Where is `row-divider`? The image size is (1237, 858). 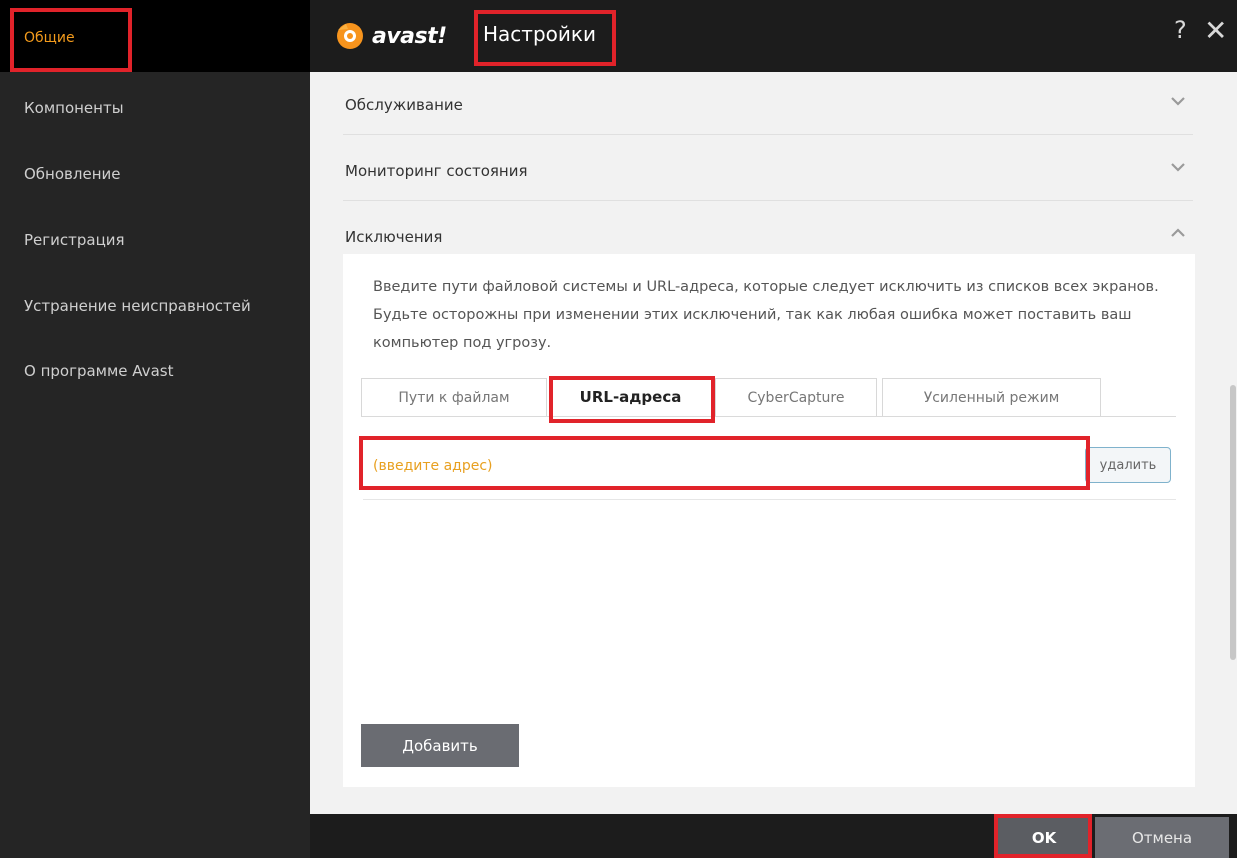
row-divider is located at coordinates (769, 499).